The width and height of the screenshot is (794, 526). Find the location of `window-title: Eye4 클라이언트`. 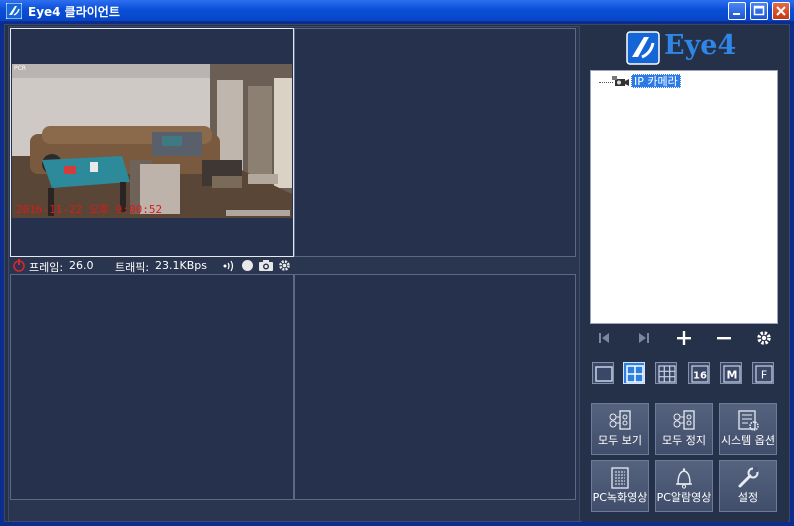

window-title: Eye4 클라이언트 is located at coordinates (74, 12).